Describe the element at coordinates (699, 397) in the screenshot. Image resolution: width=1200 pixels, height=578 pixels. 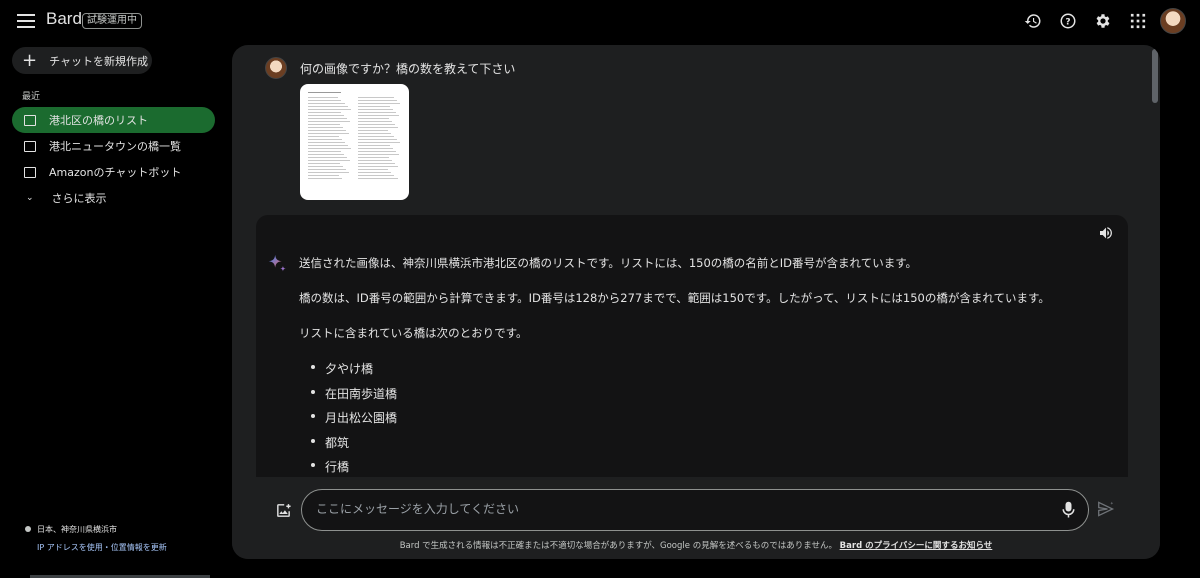
I see `list-item: 在田南歩道橋` at that location.